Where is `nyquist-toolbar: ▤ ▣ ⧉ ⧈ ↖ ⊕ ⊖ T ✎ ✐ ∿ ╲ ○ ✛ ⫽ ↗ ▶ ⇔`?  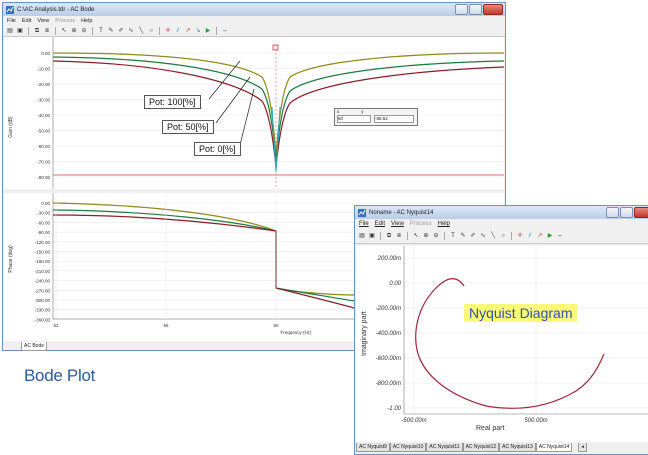
nyquist-toolbar: ▤ ▣ ⧉ ⧈ ↖ ⊕ ⊖ T ✎ ✐ ∿ ╲ ○ ✛ ⫽ ↗ ▶ ⇔ is located at coordinates (501, 236).